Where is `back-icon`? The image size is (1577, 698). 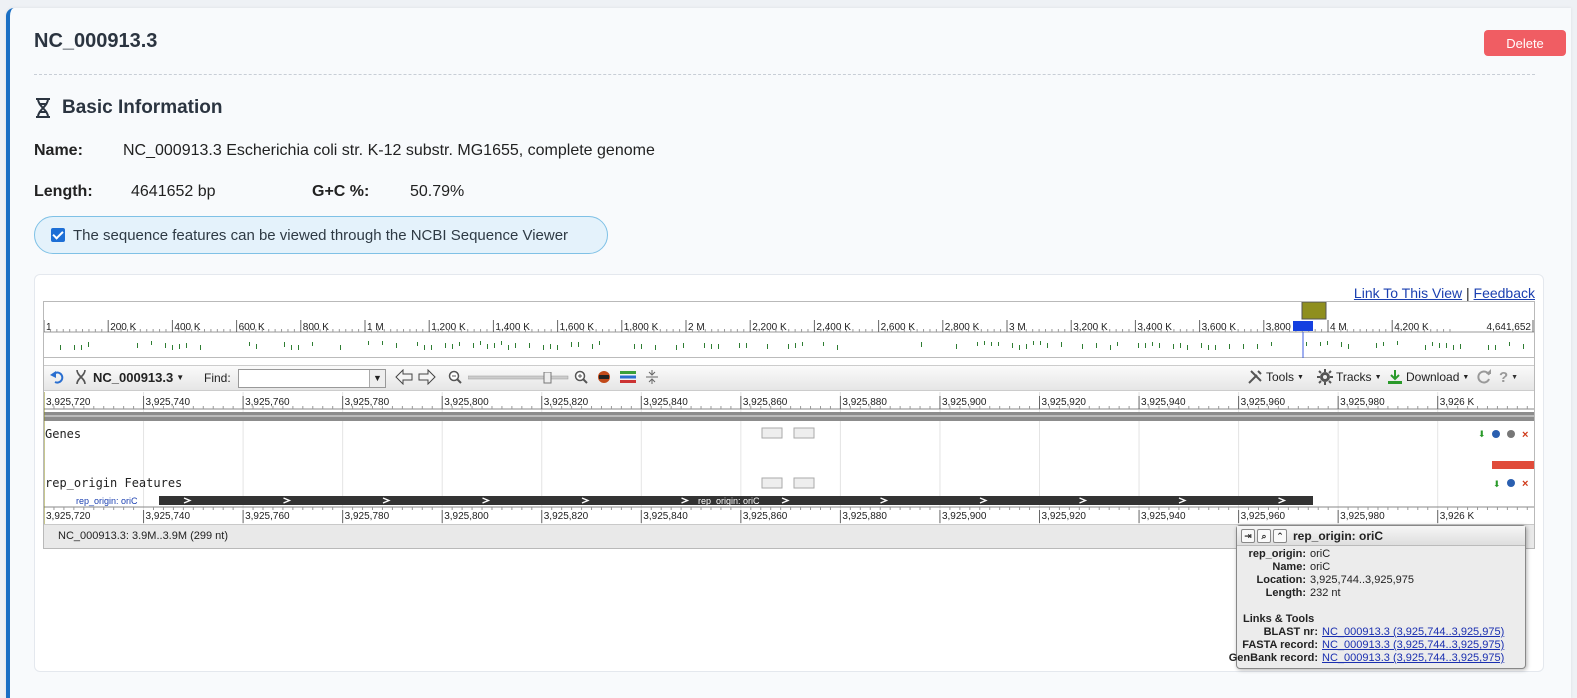 back-icon is located at coordinates (58, 377).